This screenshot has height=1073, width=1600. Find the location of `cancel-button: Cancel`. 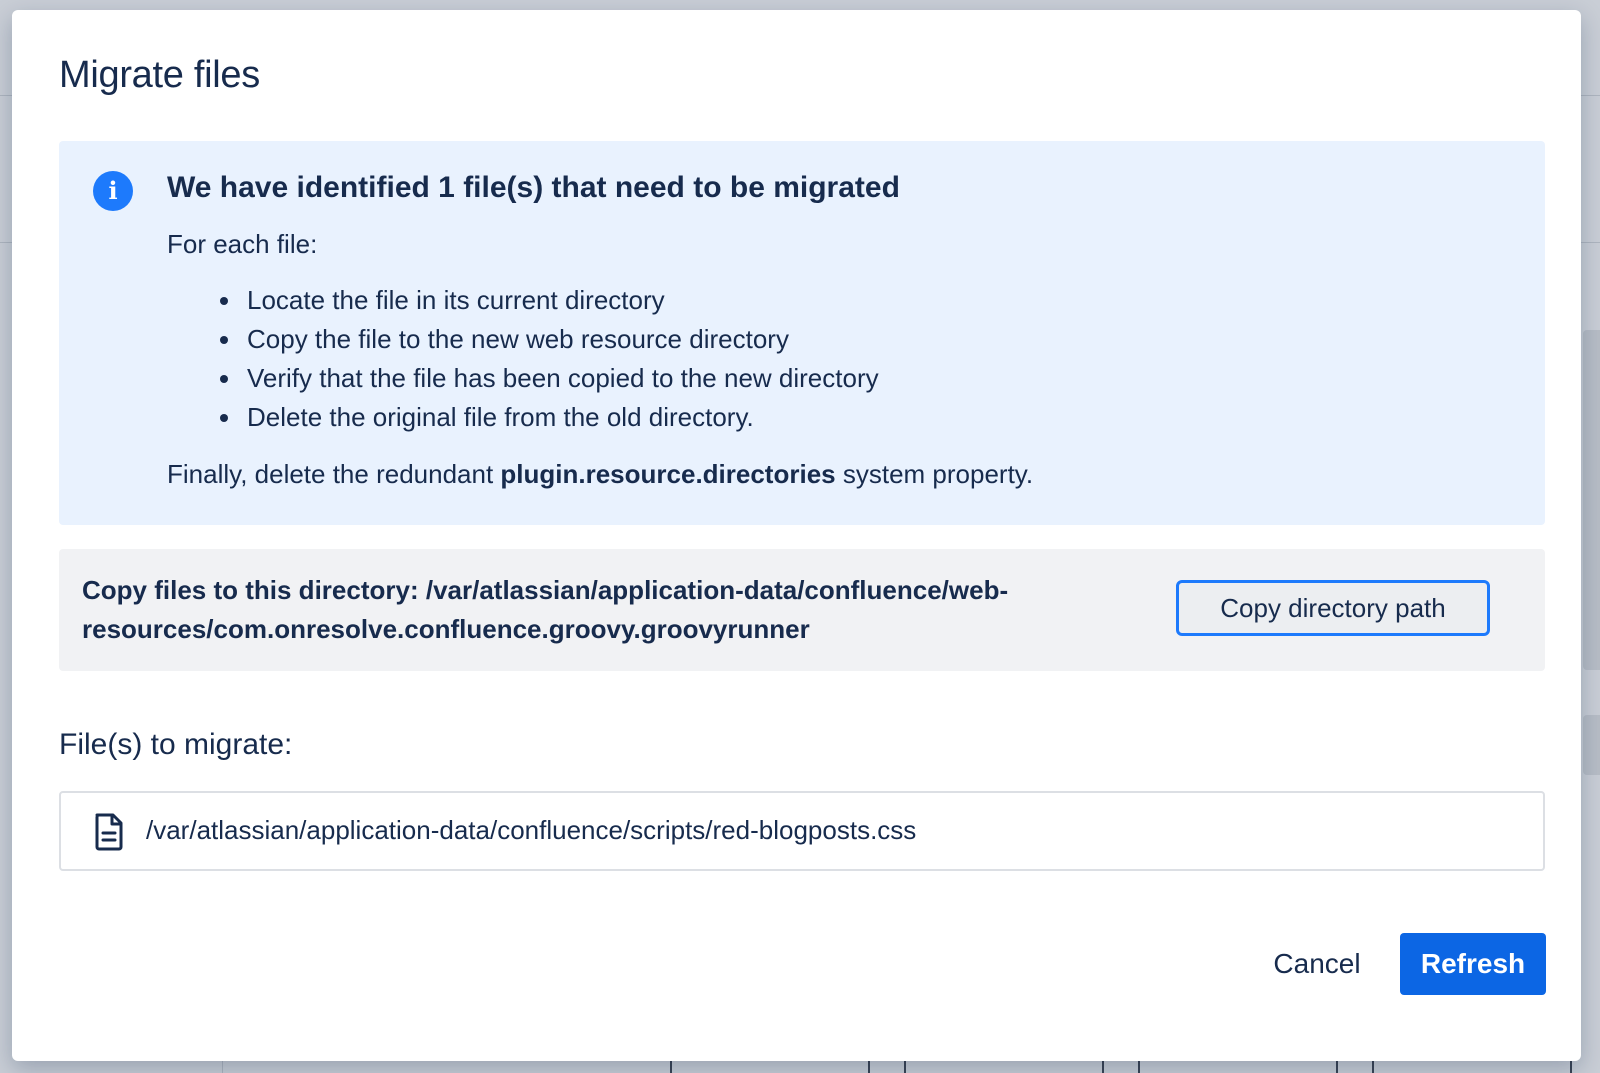

cancel-button: Cancel is located at coordinates (1317, 964).